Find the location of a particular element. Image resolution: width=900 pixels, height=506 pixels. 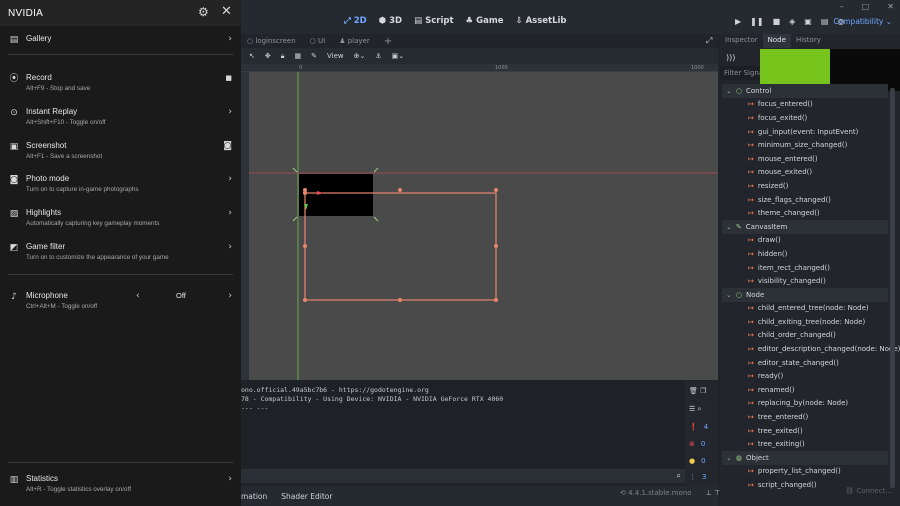

close-window-icon: ✕ is located at coordinates (890, 6).